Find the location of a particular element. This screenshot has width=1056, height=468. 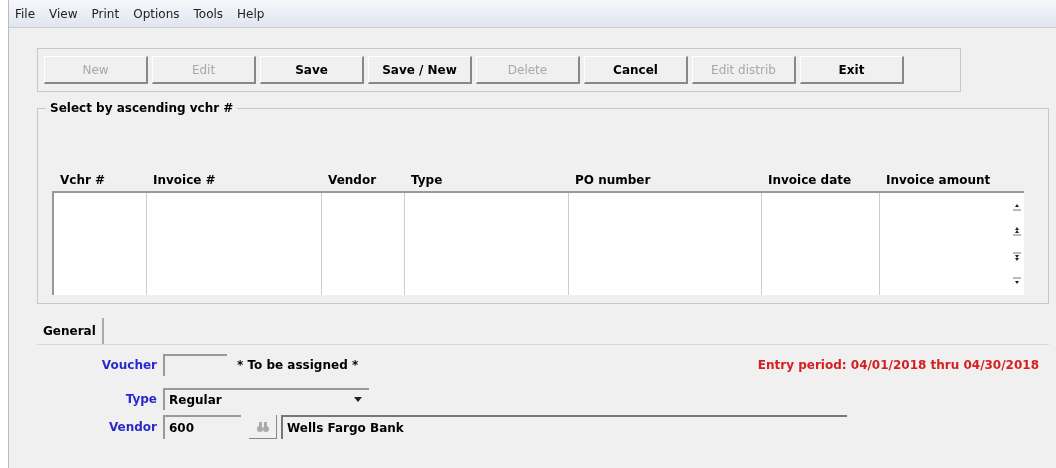

menu-item: Tools is located at coordinates (208, 13).